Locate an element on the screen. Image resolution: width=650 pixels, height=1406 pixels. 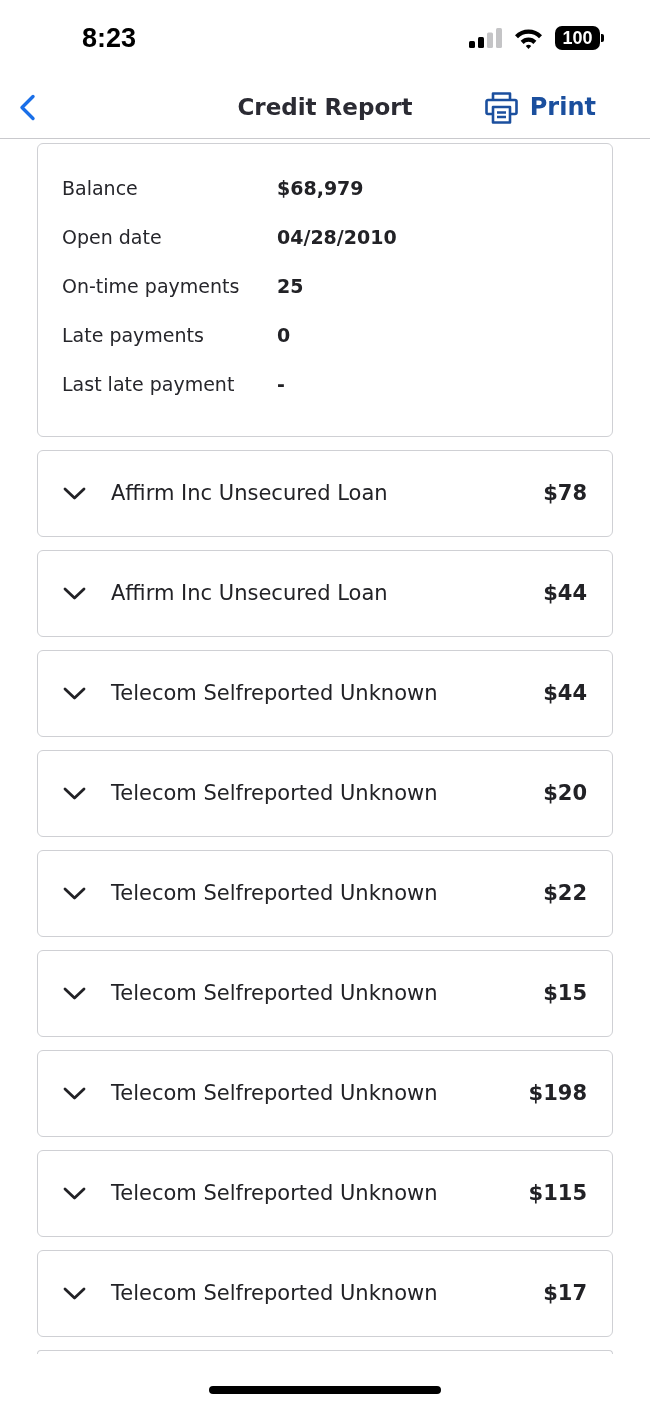
account-card: Telecom Selfreported Unknown $17 is located at coordinates (325, 1293).